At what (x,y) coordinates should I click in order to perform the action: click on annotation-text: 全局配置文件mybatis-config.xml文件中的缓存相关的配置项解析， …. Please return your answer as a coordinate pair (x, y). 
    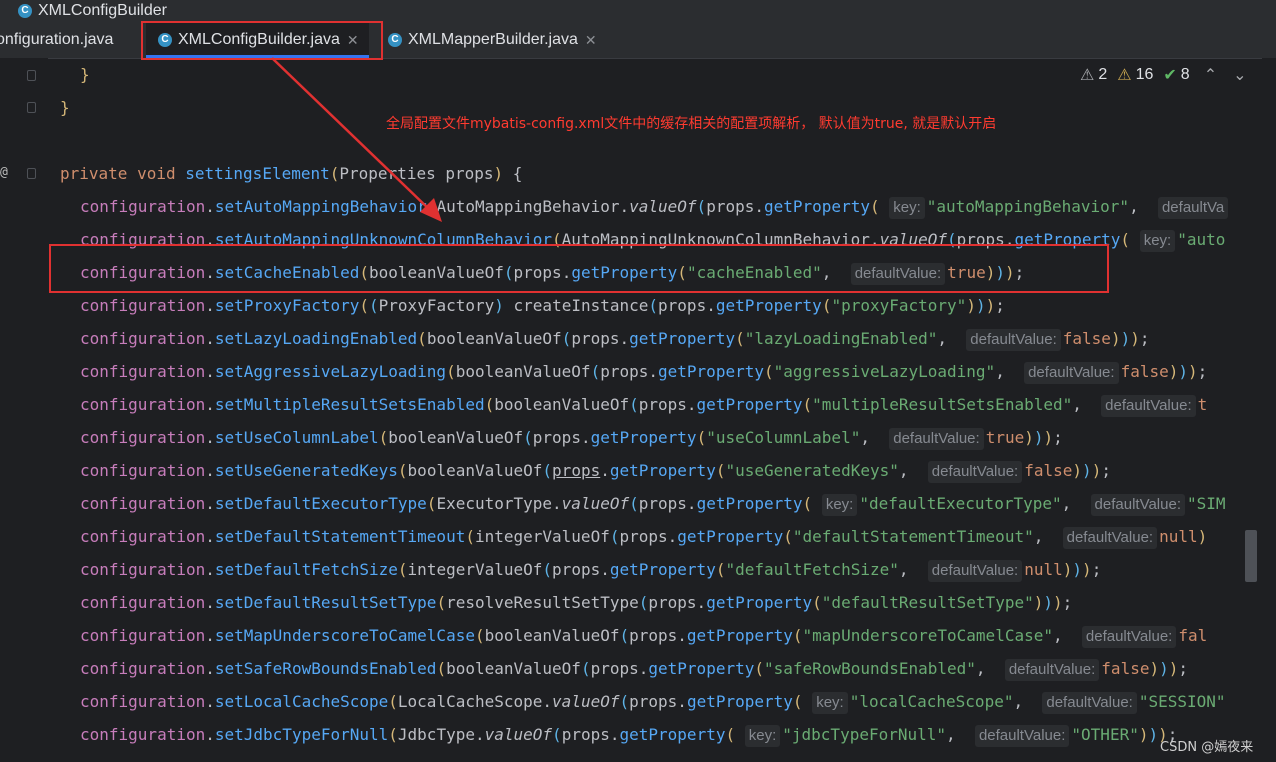
    Looking at the image, I should click on (691, 124).